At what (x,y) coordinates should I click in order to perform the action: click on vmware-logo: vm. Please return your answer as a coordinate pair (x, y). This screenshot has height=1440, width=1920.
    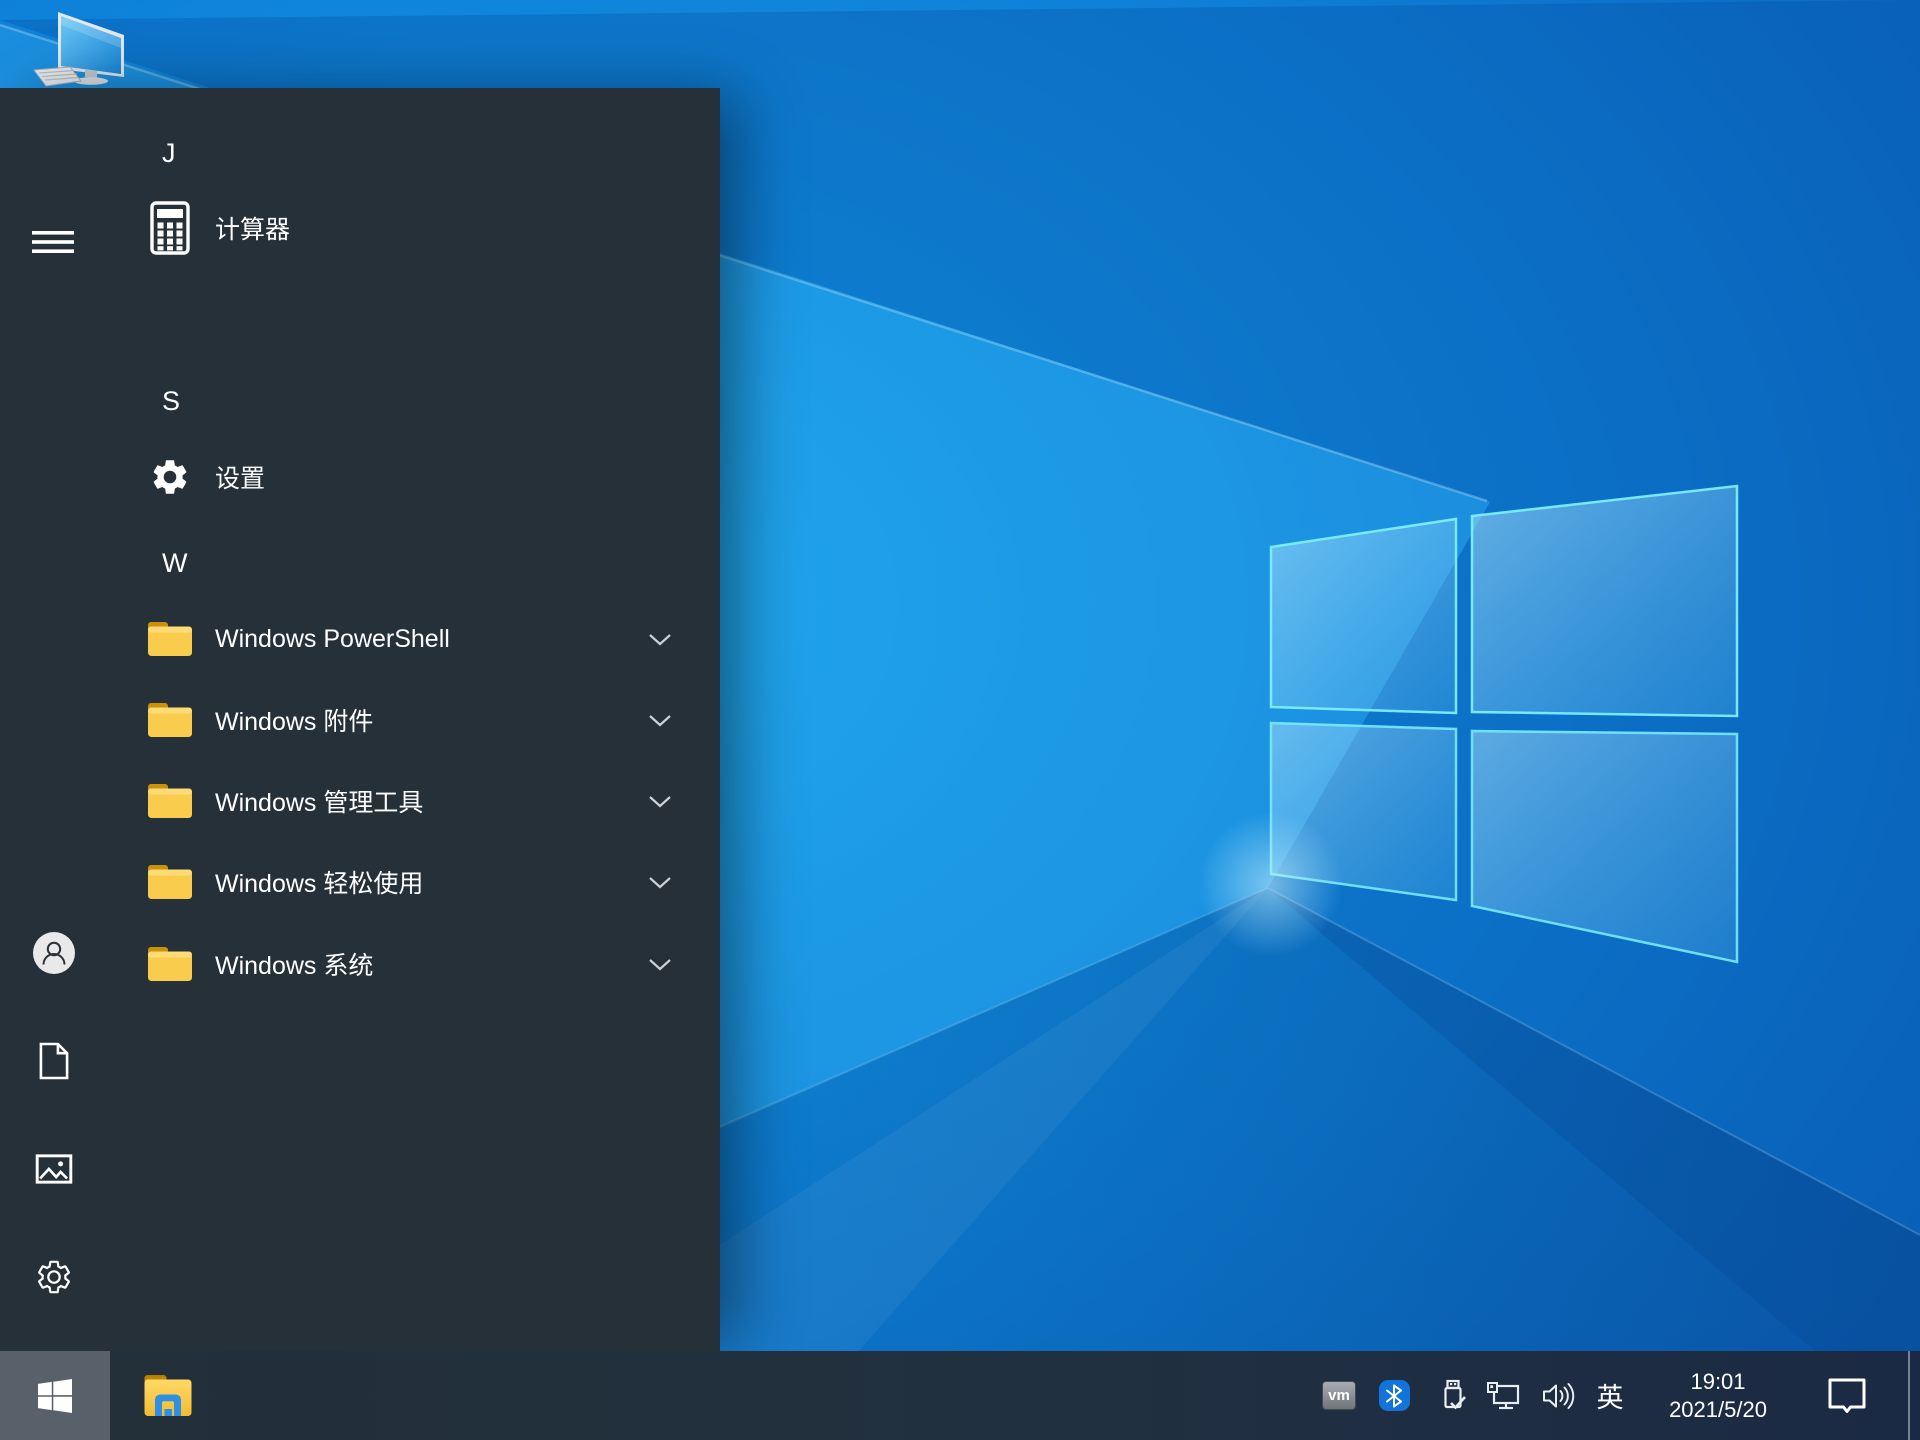
    Looking at the image, I should click on (1339, 1395).